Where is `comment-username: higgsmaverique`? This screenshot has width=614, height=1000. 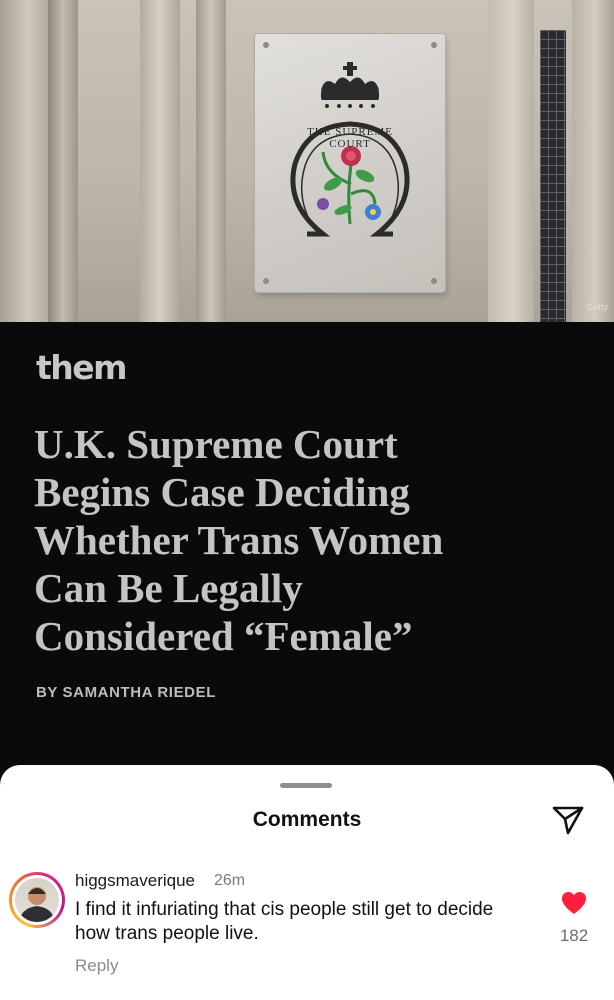
comment-username: higgsmaverique is located at coordinates (135, 881).